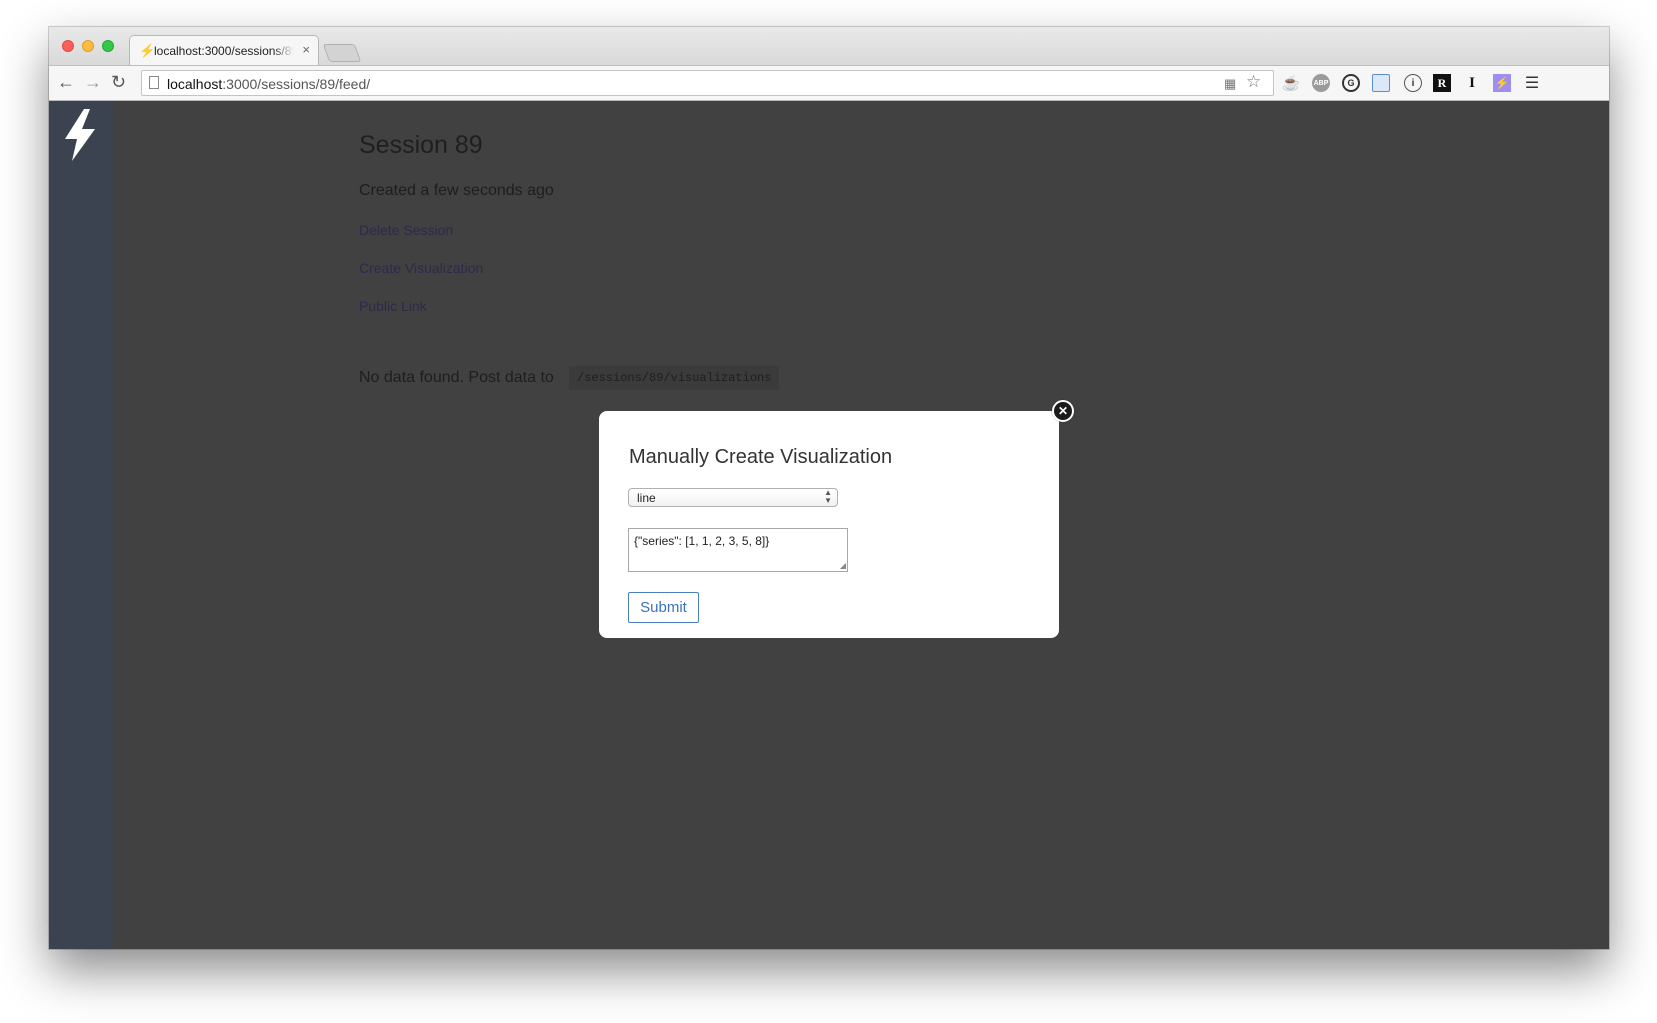 The height and width of the screenshot is (1023, 1657). What do you see at coordinates (456, 377) in the screenshot?
I see `no-data-message: No data found. Post data to` at bounding box center [456, 377].